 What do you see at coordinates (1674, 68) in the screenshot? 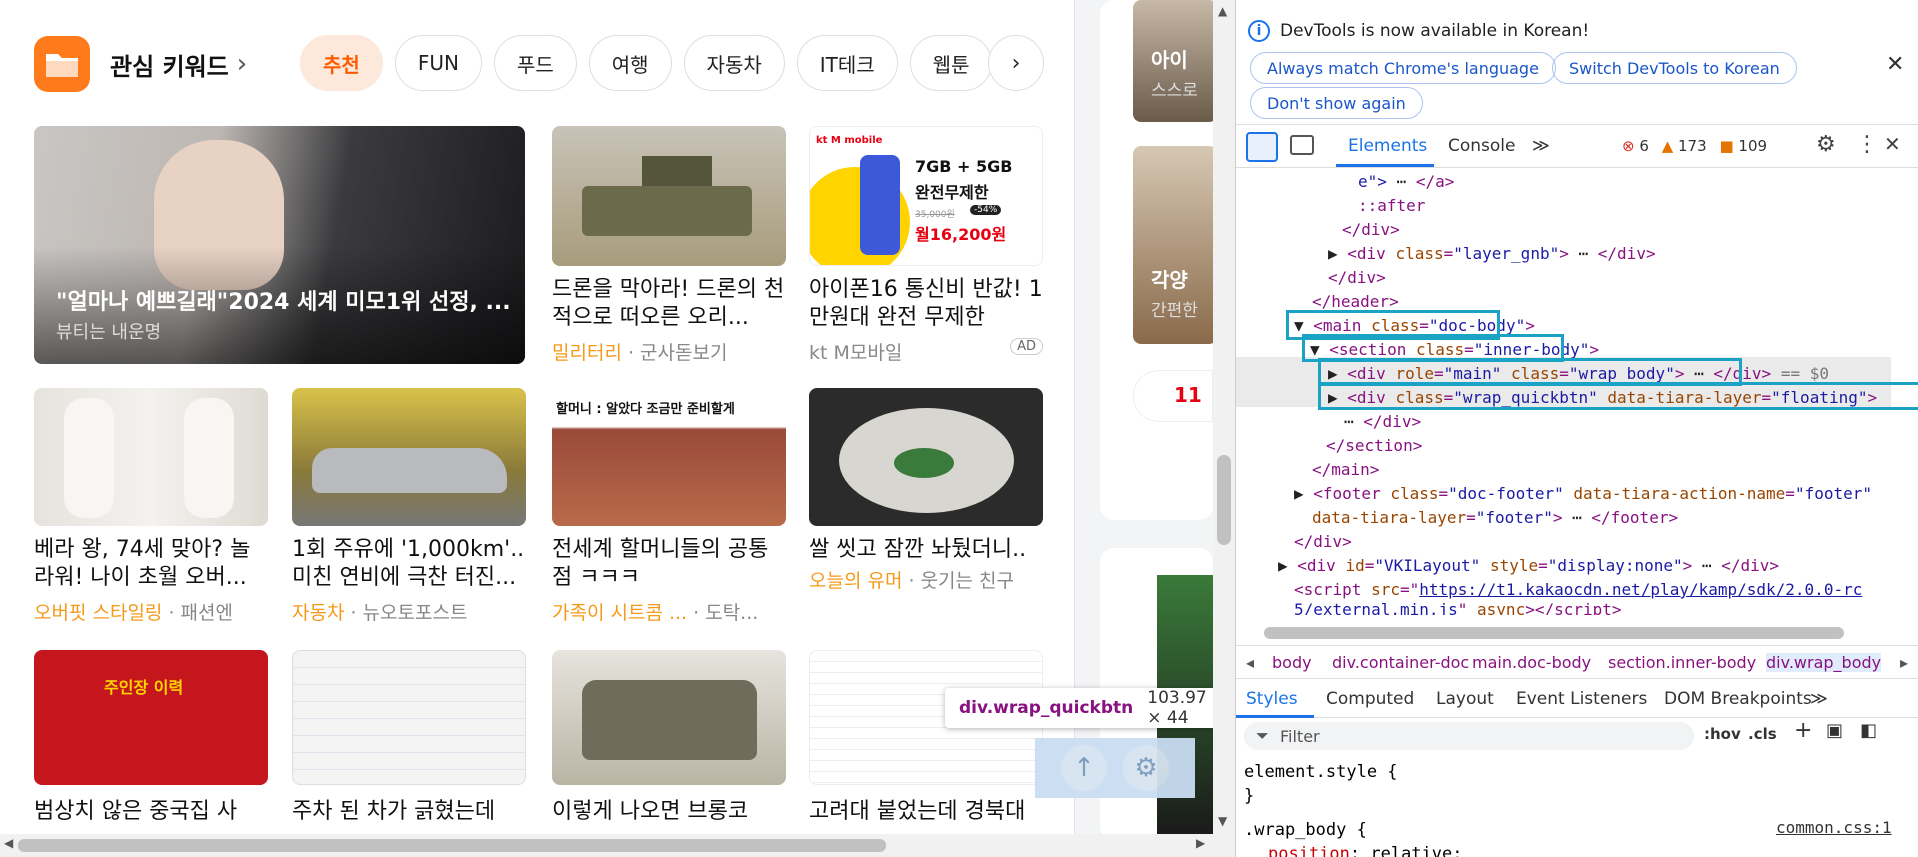
I see `switch-korean-button: Switch DevTools to Korean` at bounding box center [1674, 68].